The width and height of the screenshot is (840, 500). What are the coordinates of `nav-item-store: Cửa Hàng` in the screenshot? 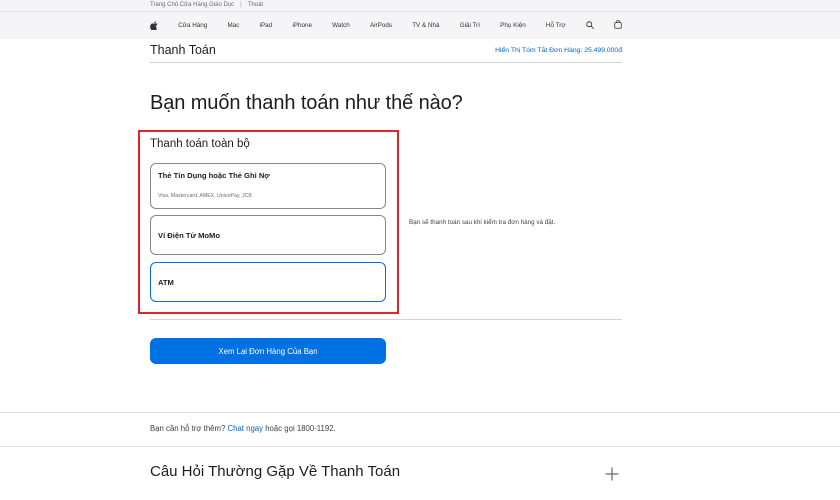 It's located at (192, 25).